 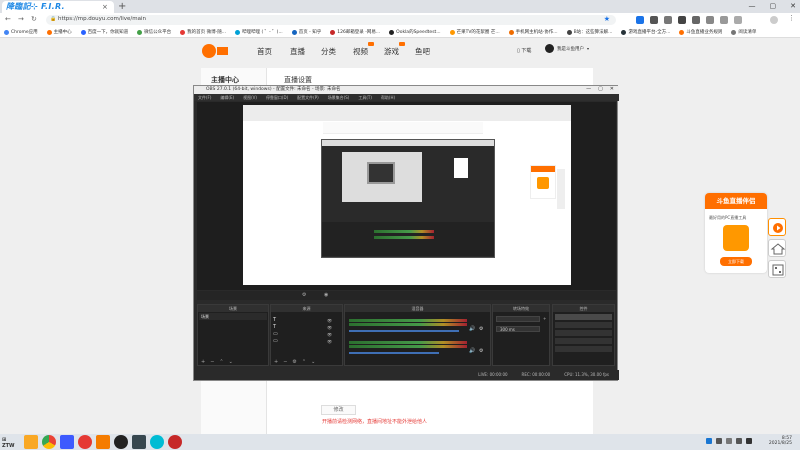 What do you see at coordinates (59, 32) in the screenshot?
I see `bookmark-item: 主播中心` at bounding box center [59, 32].